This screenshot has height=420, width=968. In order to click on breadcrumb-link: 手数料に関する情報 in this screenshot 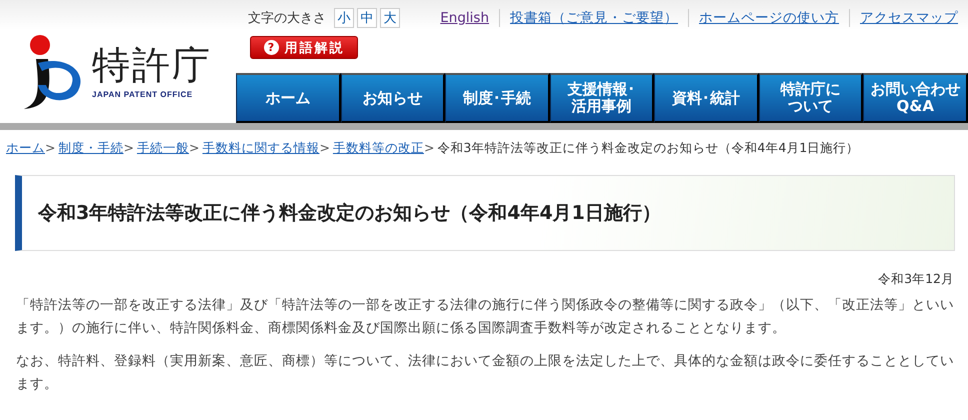, I will do `click(261, 148)`.